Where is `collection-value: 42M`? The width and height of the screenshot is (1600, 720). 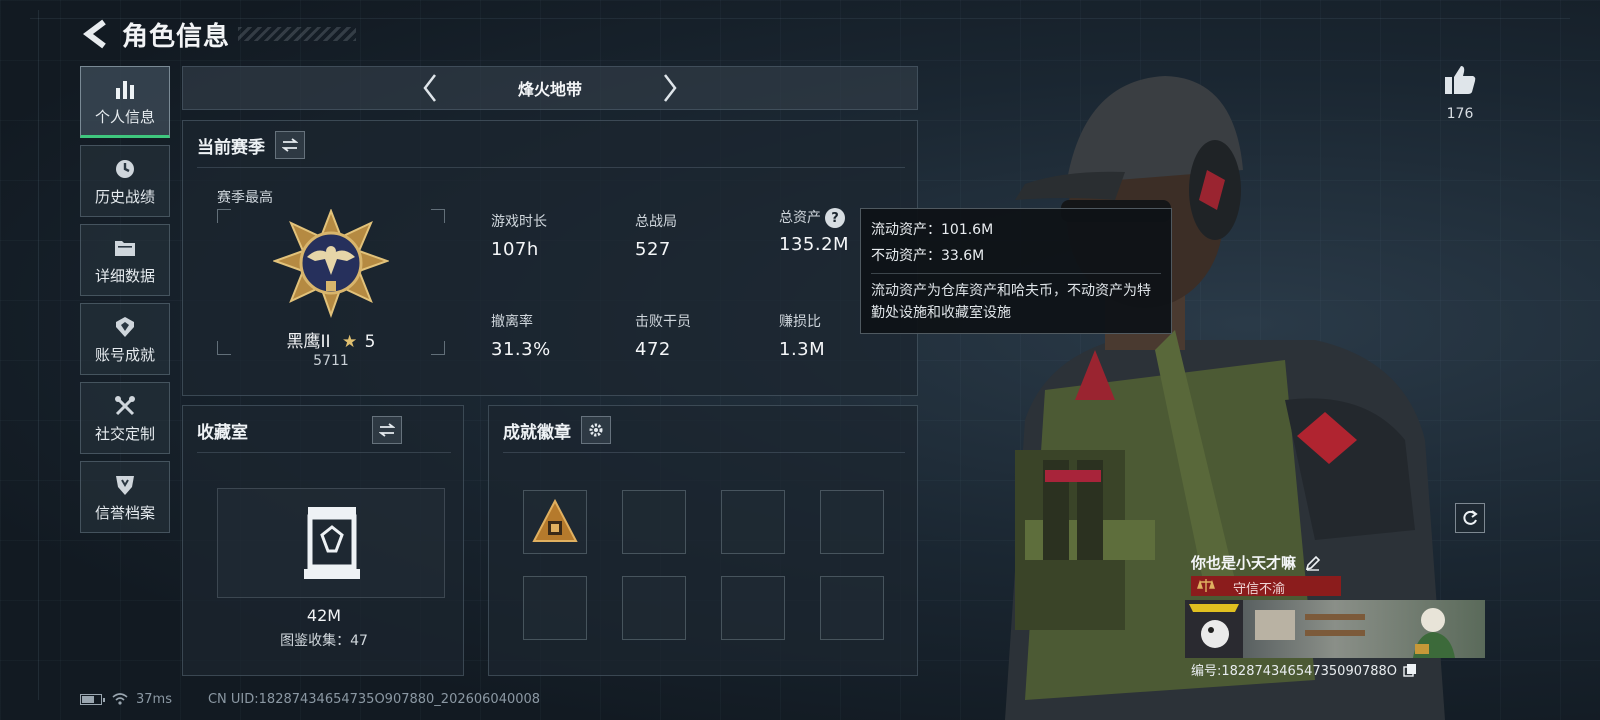 collection-value: 42M is located at coordinates (324, 615).